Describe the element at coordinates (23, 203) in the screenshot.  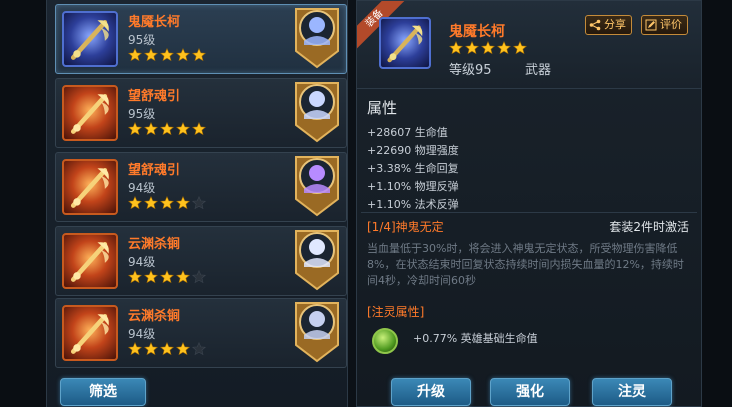
I see `left-edge` at that location.